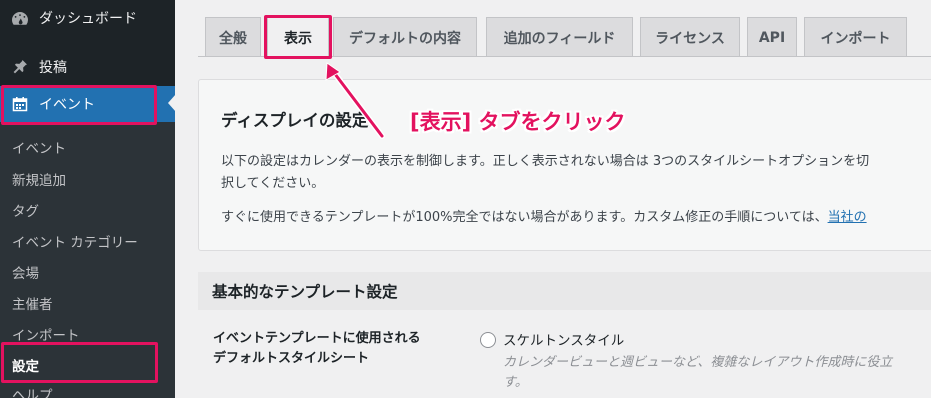 The width and height of the screenshot is (931, 398). What do you see at coordinates (772, 37) in the screenshot?
I see `tab-api: API` at bounding box center [772, 37].